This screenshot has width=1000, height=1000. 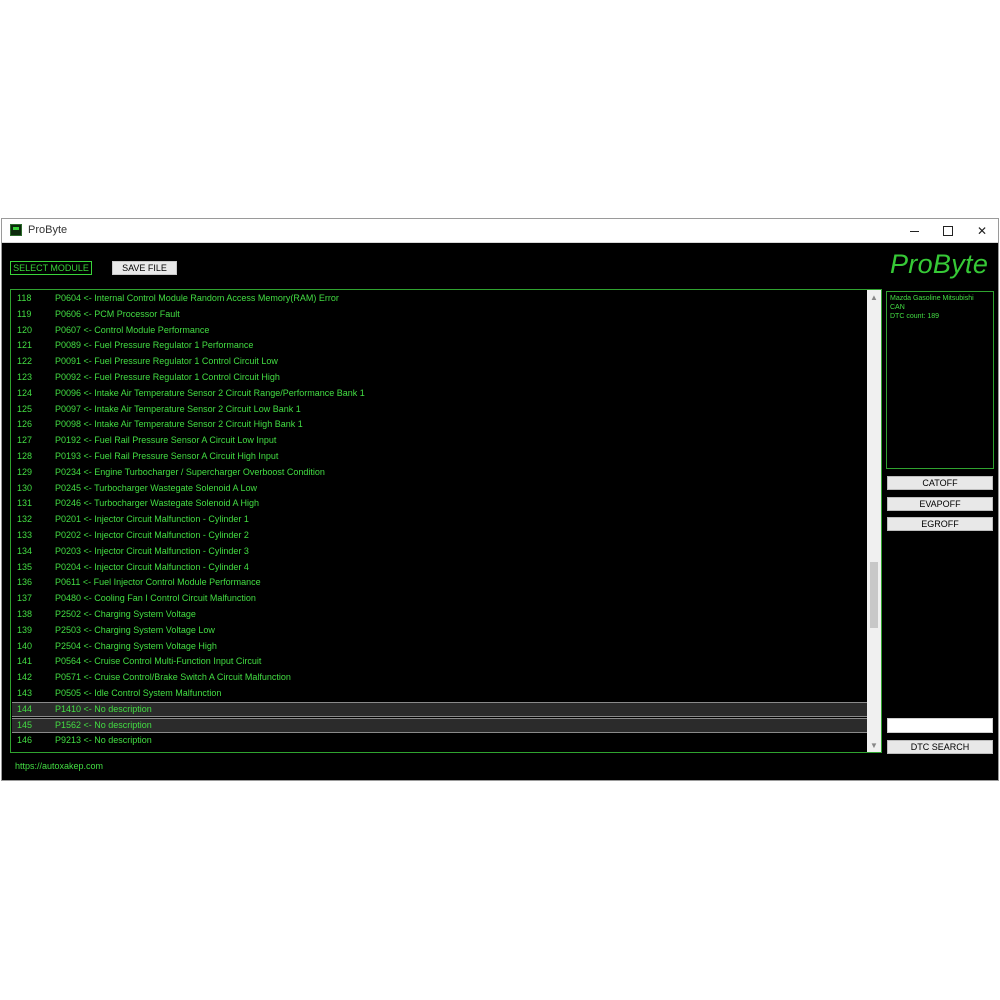 I want to click on maximize-icon, so click(x=948, y=230).